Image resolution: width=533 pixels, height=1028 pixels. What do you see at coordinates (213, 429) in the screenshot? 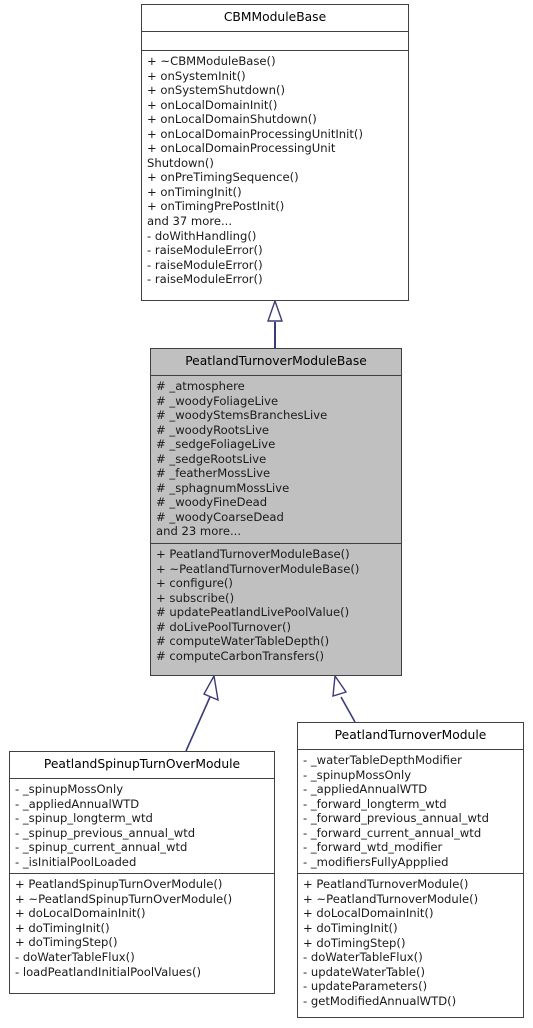
I see `class-member: # _woodyRootsLive` at bounding box center [213, 429].